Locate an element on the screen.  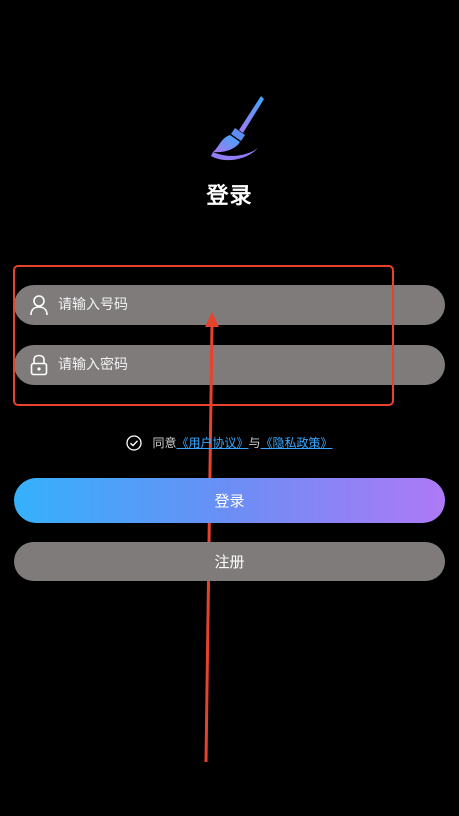
lock-icon is located at coordinates (39, 365).